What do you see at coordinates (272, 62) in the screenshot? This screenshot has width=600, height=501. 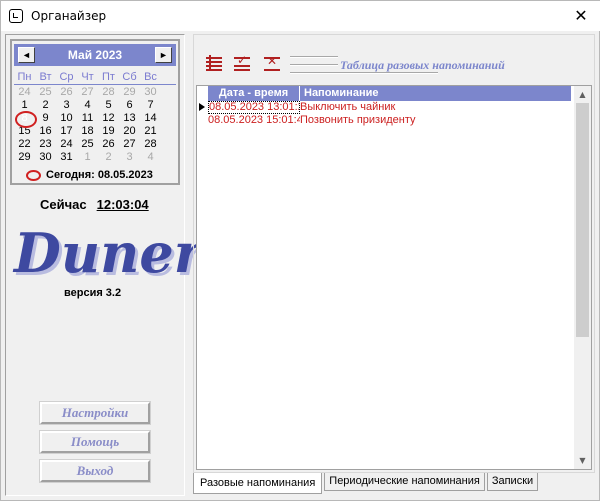 I see `list-delete-icon` at bounding box center [272, 62].